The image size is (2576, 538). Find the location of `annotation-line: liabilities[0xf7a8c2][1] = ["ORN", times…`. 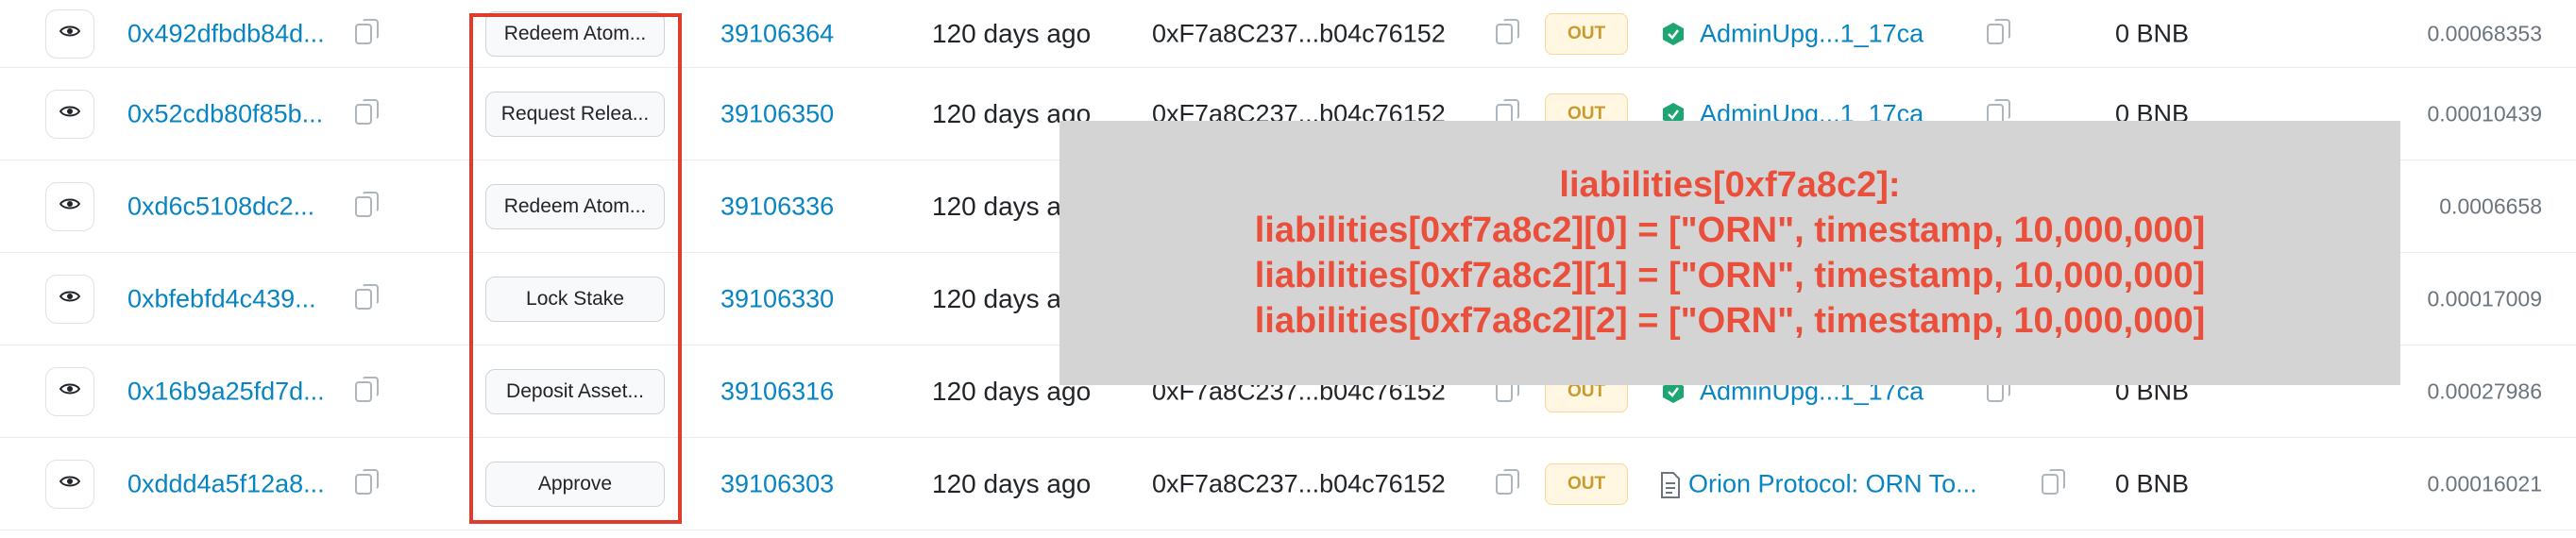

annotation-line: liabilities[0xf7a8c2][1] = ["ORN", times… is located at coordinates (1730, 275).